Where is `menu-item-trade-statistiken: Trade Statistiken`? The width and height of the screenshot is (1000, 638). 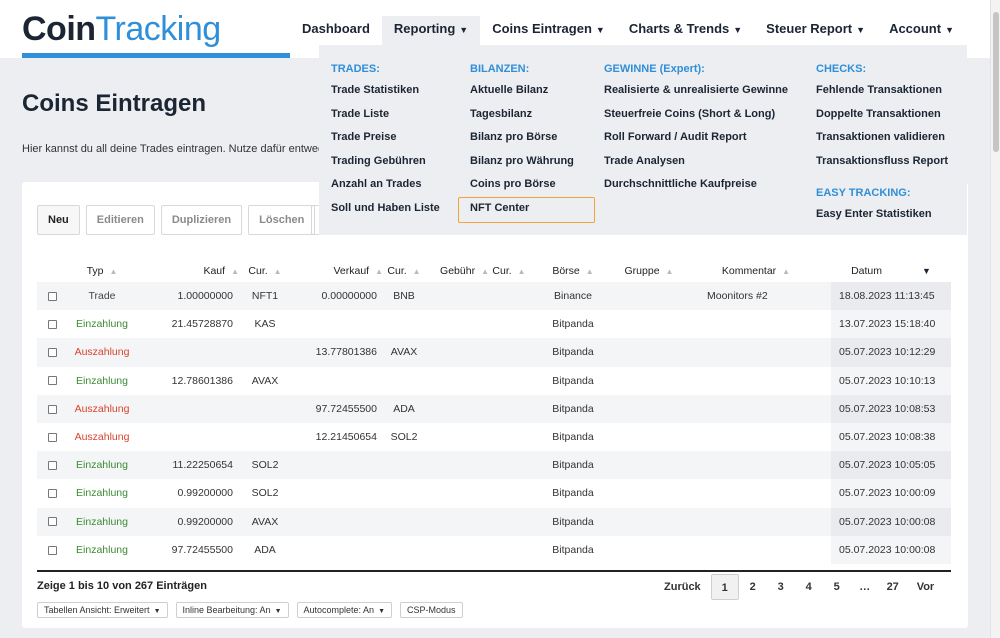 menu-item-trade-statistiken: Trade Statistiken is located at coordinates (385, 95).